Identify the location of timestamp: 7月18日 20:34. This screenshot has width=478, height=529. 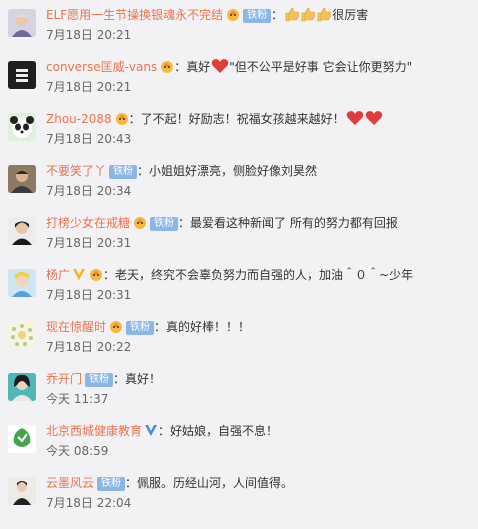
(89, 191).